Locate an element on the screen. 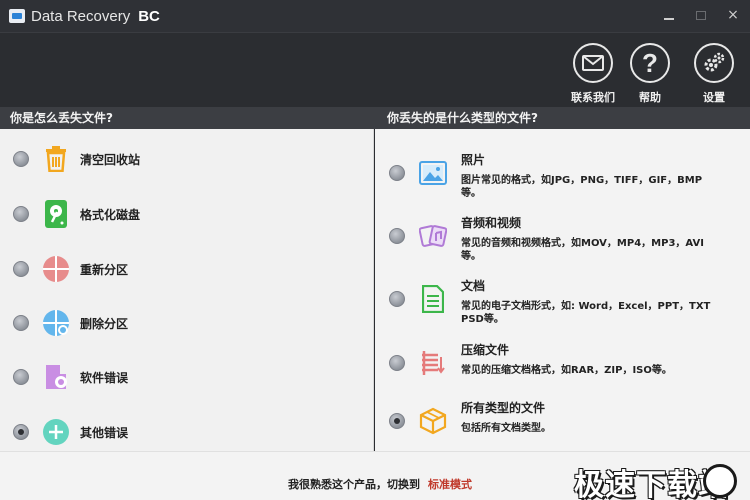  option-description: 常见的音频和视频格式，如MOV，MP4，MP3，AVI等。 is located at coordinates (582, 250).